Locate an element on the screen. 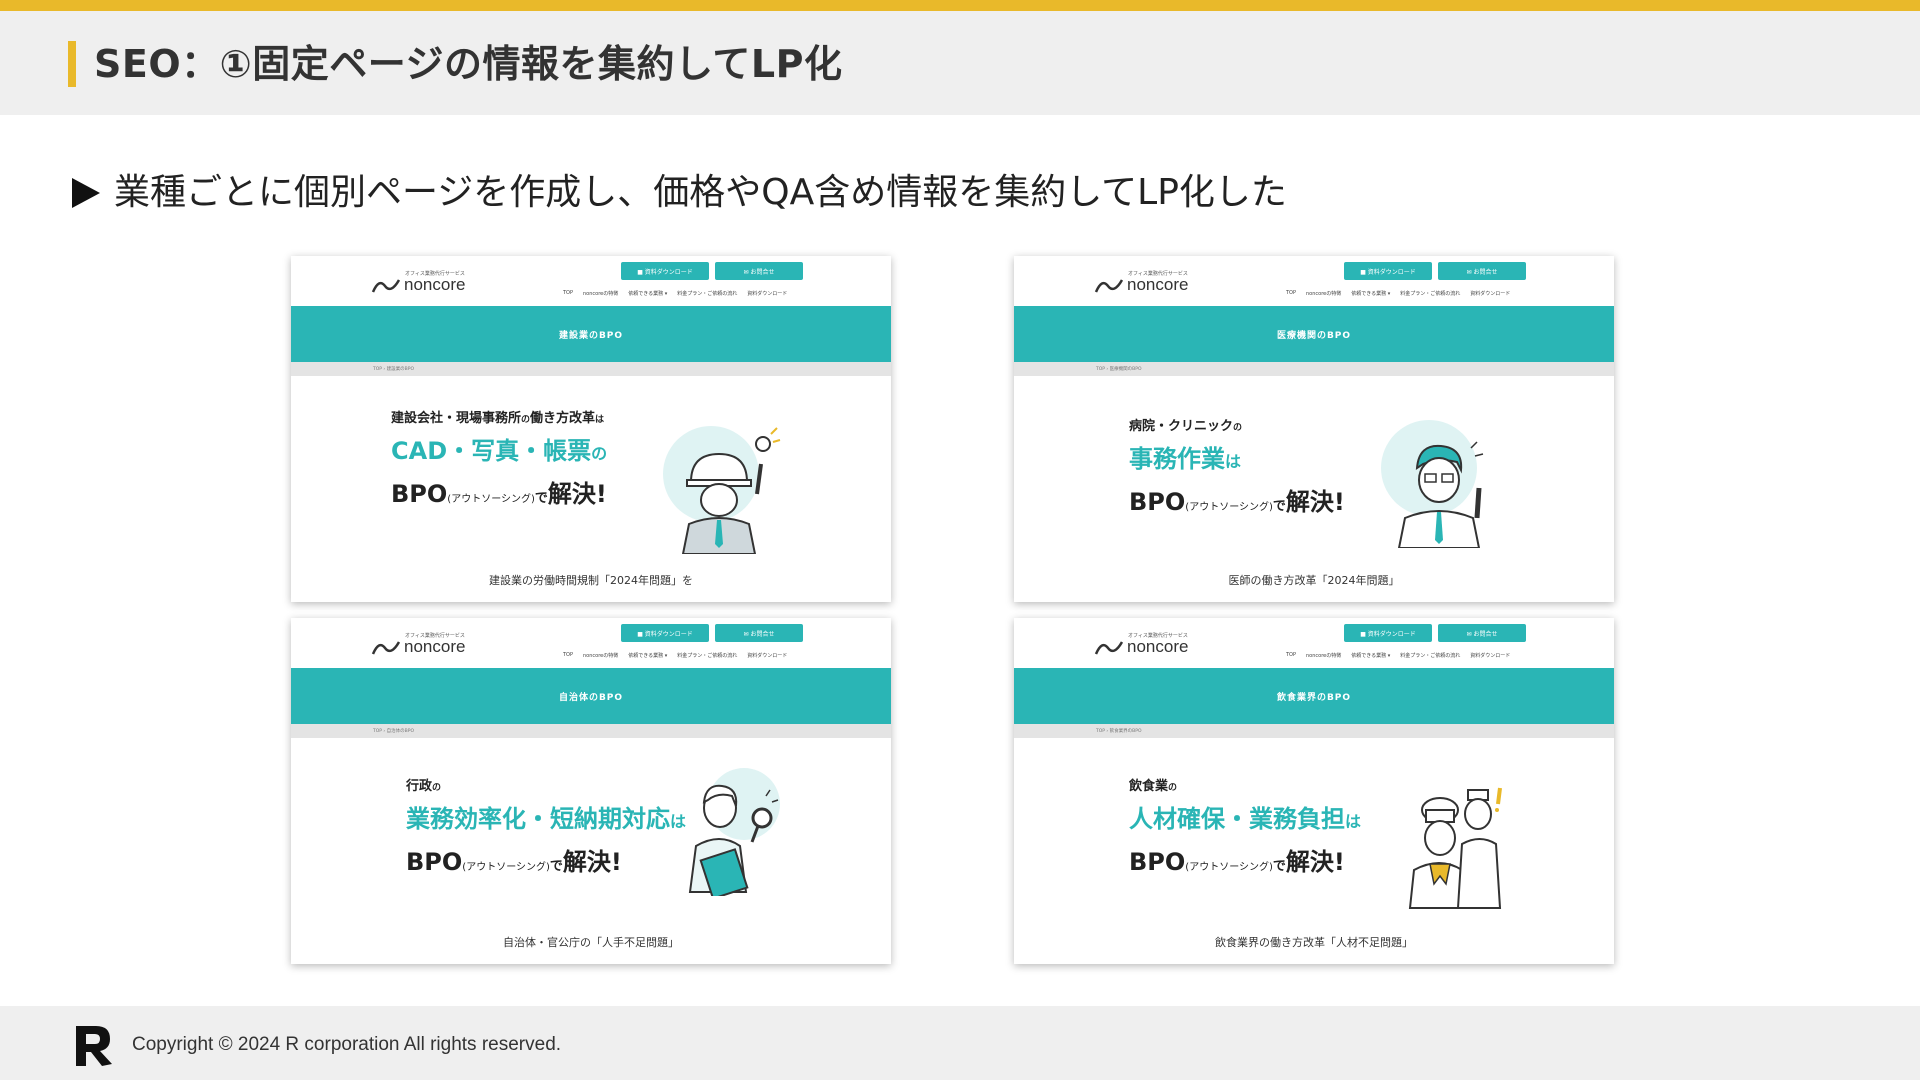 The width and height of the screenshot is (1920, 1080). slide-title: SEO：①固定ページの情報を集約してLP化 is located at coordinates (468, 64).